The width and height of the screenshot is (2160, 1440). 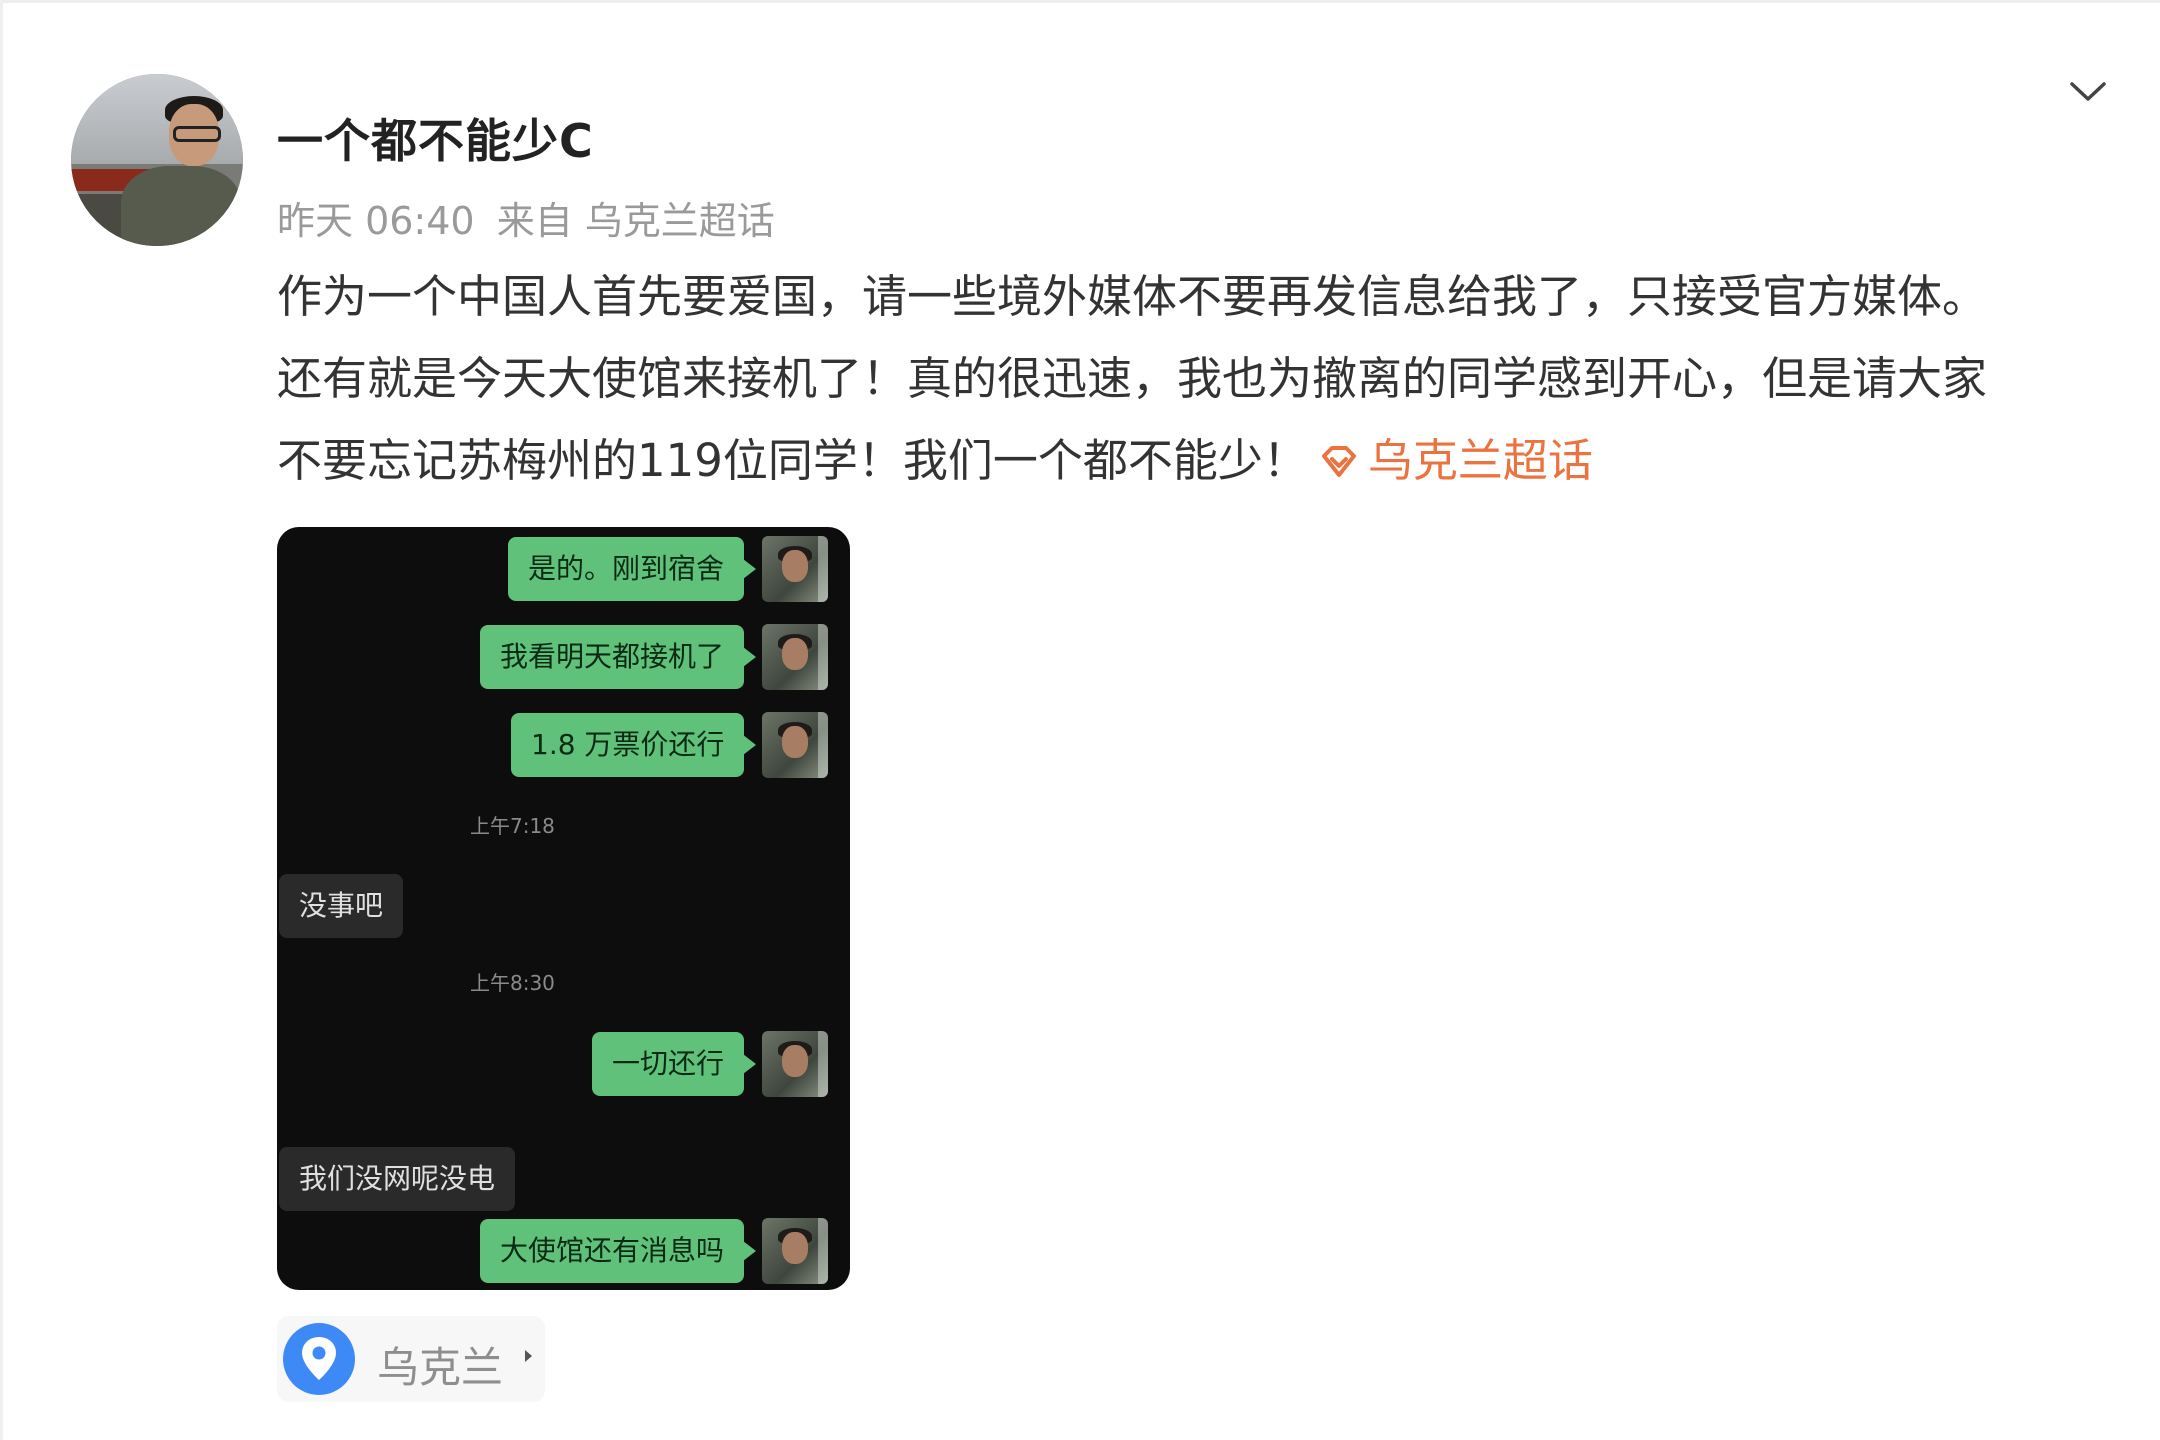 What do you see at coordinates (440, 1367) in the screenshot?
I see `location-label: 乌克兰` at bounding box center [440, 1367].